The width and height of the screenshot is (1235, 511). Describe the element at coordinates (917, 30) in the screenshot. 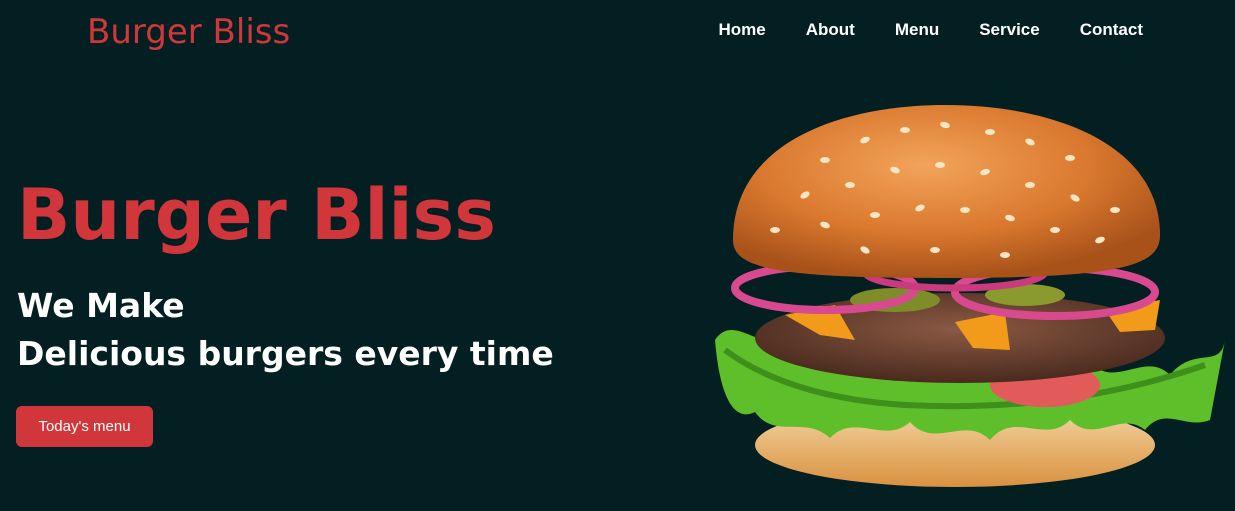

I see `nav-menu: Menu` at that location.